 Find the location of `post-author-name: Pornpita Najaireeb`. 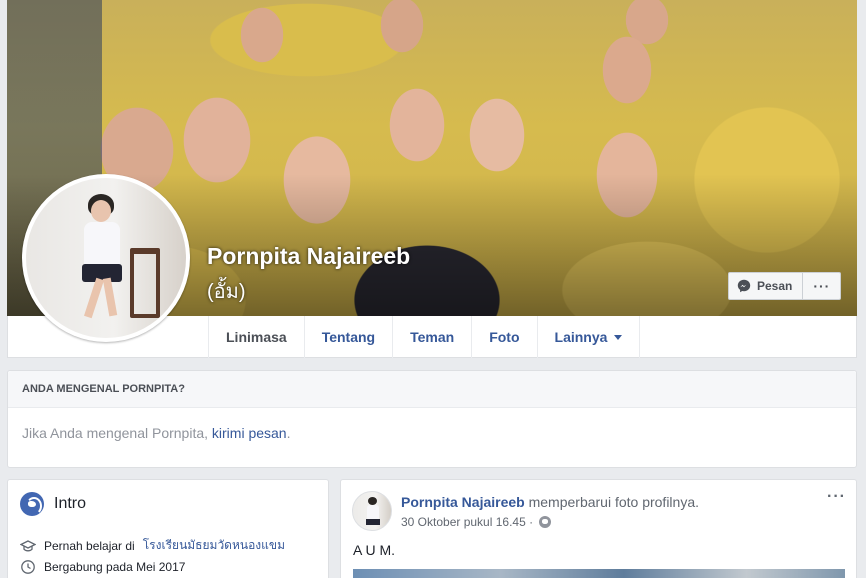

post-author-name: Pornpita Najaireeb is located at coordinates (463, 502).